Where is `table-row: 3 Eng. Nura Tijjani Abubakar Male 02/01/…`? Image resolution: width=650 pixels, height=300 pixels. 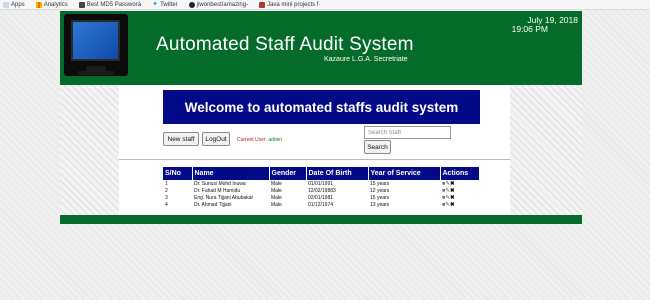
table-row: 3 Eng. Nura Tijjani Abubakar Male 02/01/… is located at coordinates (321, 197).